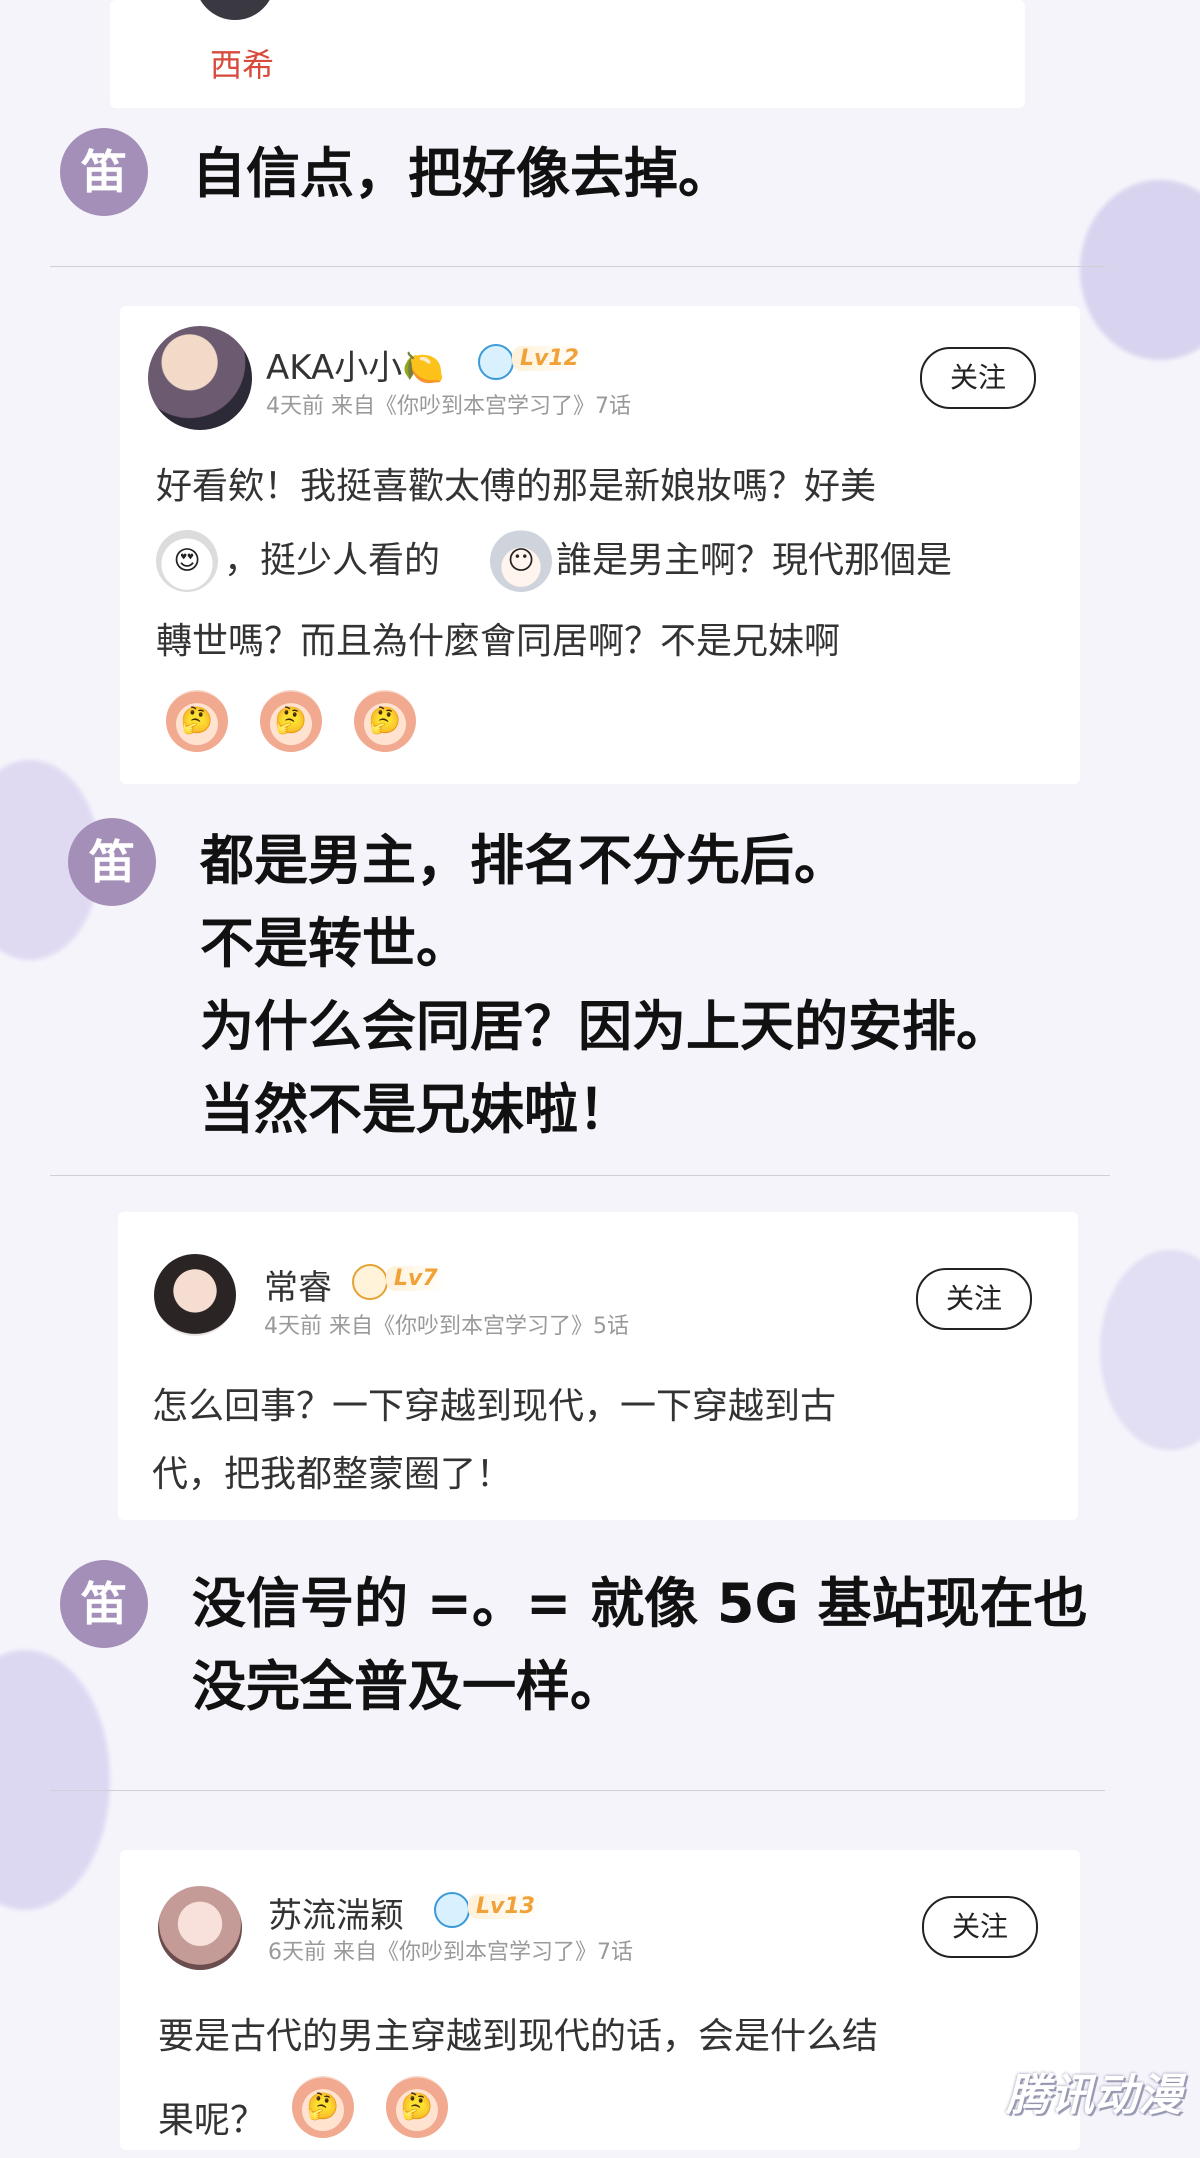 The height and width of the screenshot is (2158, 1200). What do you see at coordinates (446, 1326) in the screenshot?
I see `comment-meta: 4天前 来自《你吵到本宫学习了》5话` at bounding box center [446, 1326].